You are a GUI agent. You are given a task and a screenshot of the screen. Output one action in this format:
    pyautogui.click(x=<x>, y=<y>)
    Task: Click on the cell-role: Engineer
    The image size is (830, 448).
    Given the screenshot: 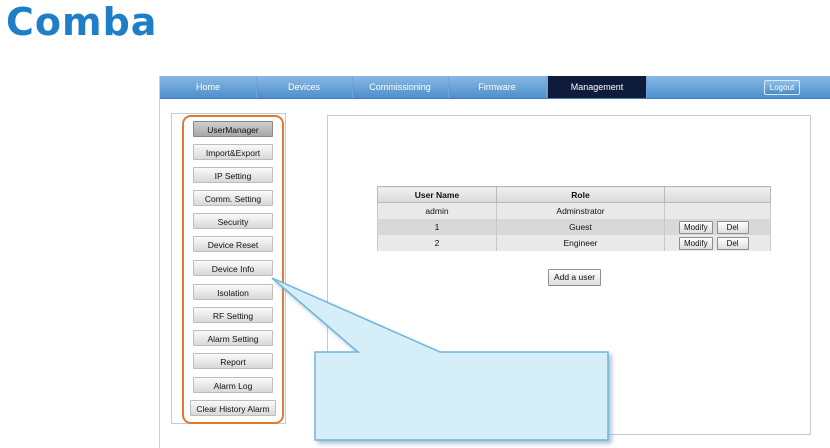 What is the action you would take?
    pyautogui.click(x=580, y=243)
    